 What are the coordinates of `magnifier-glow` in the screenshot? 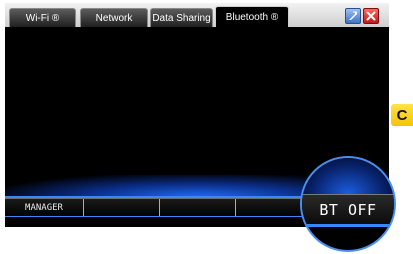 It's located at (348, 176).